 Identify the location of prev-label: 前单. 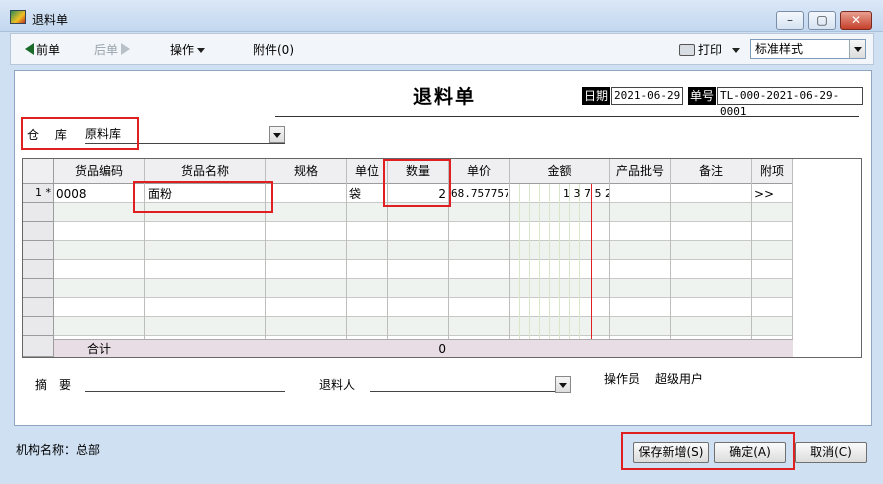
(48, 50).